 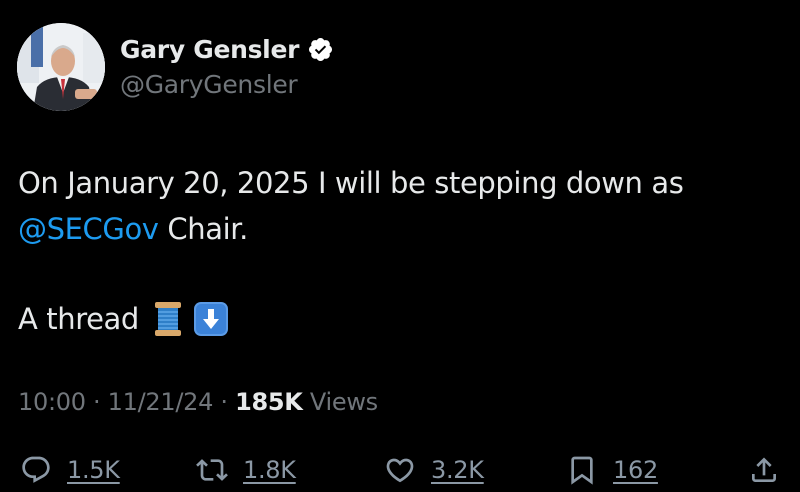 What do you see at coordinates (168, 319) in the screenshot?
I see `spool-of-thread-emoji` at bounding box center [168, 319].